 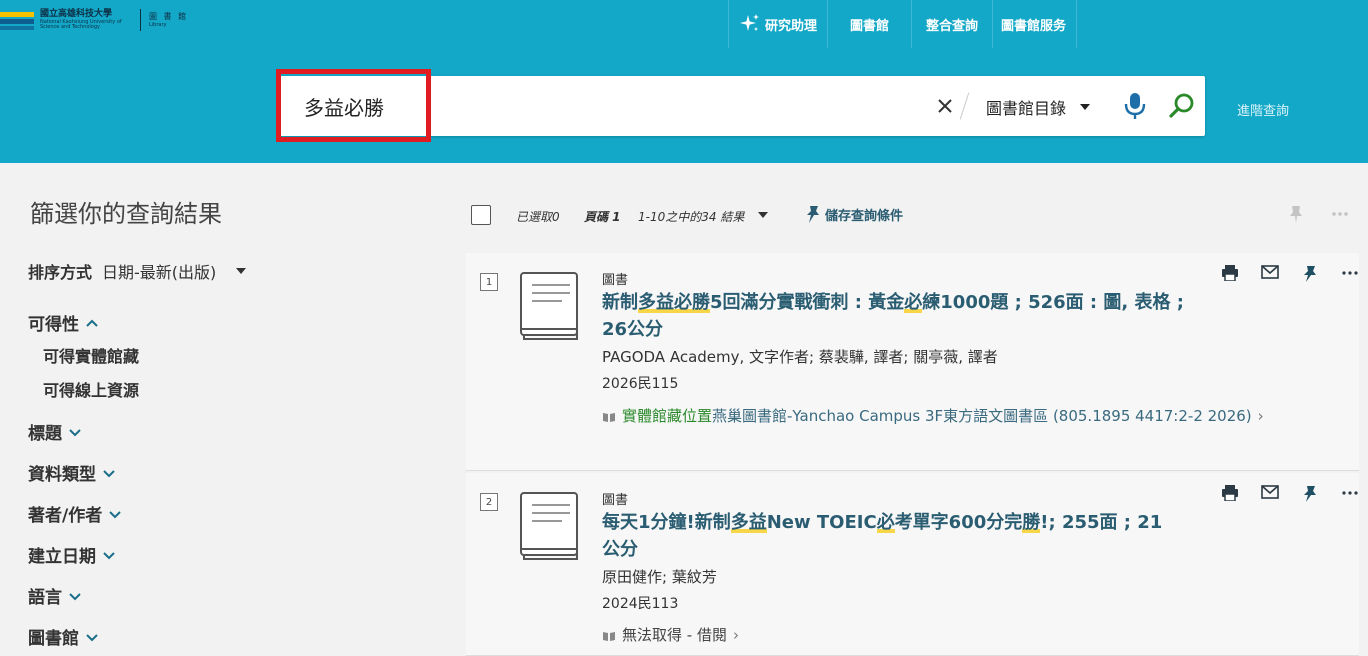 I want to click on nav-research-assistant: 研究助理, so click(x=777, y=24).